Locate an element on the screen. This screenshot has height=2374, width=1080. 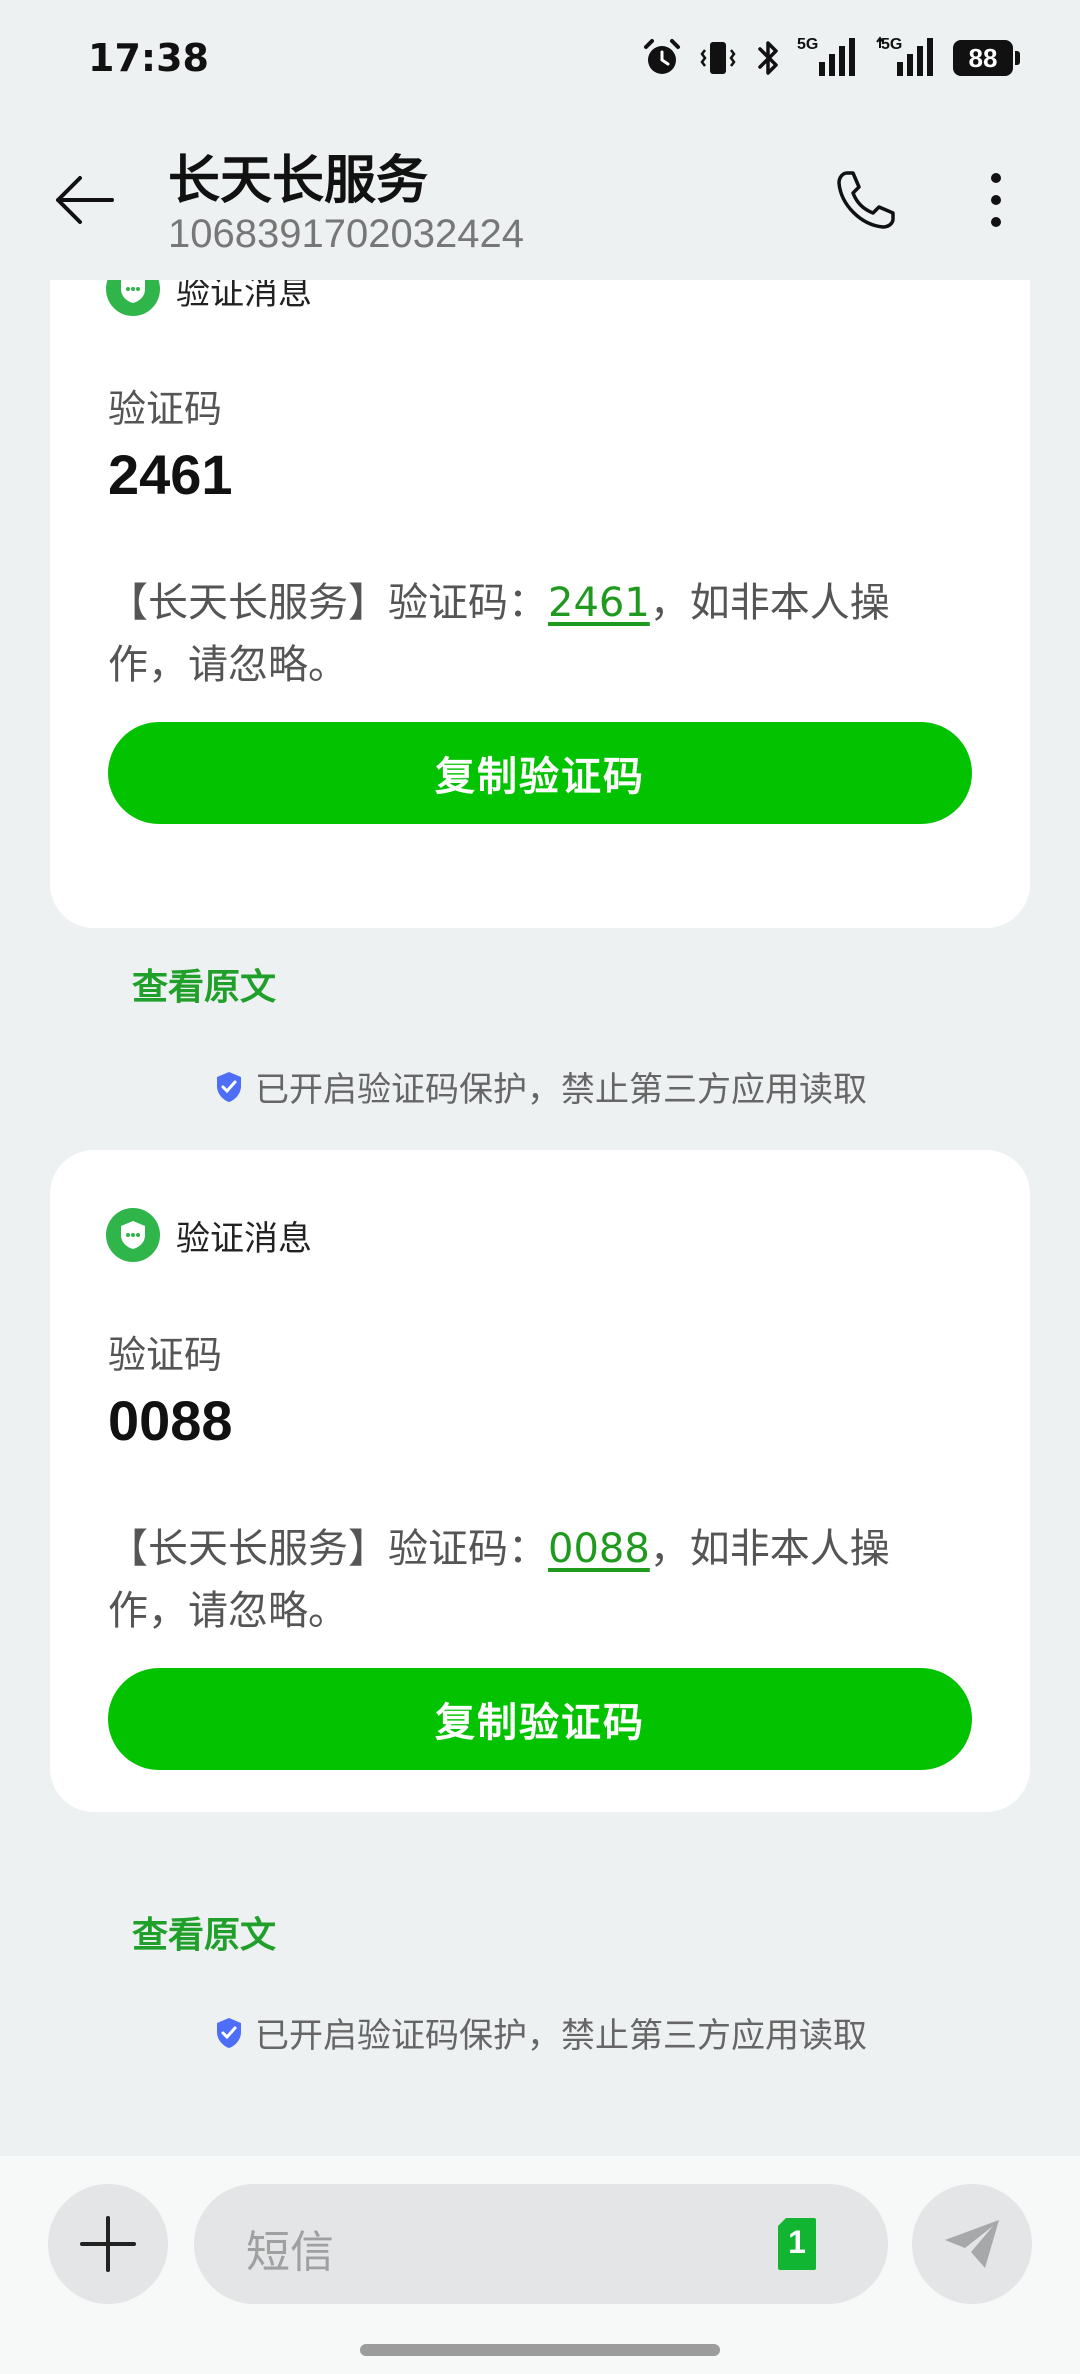
sim-card-selector: 1 is located at coordinates (797, 2244).